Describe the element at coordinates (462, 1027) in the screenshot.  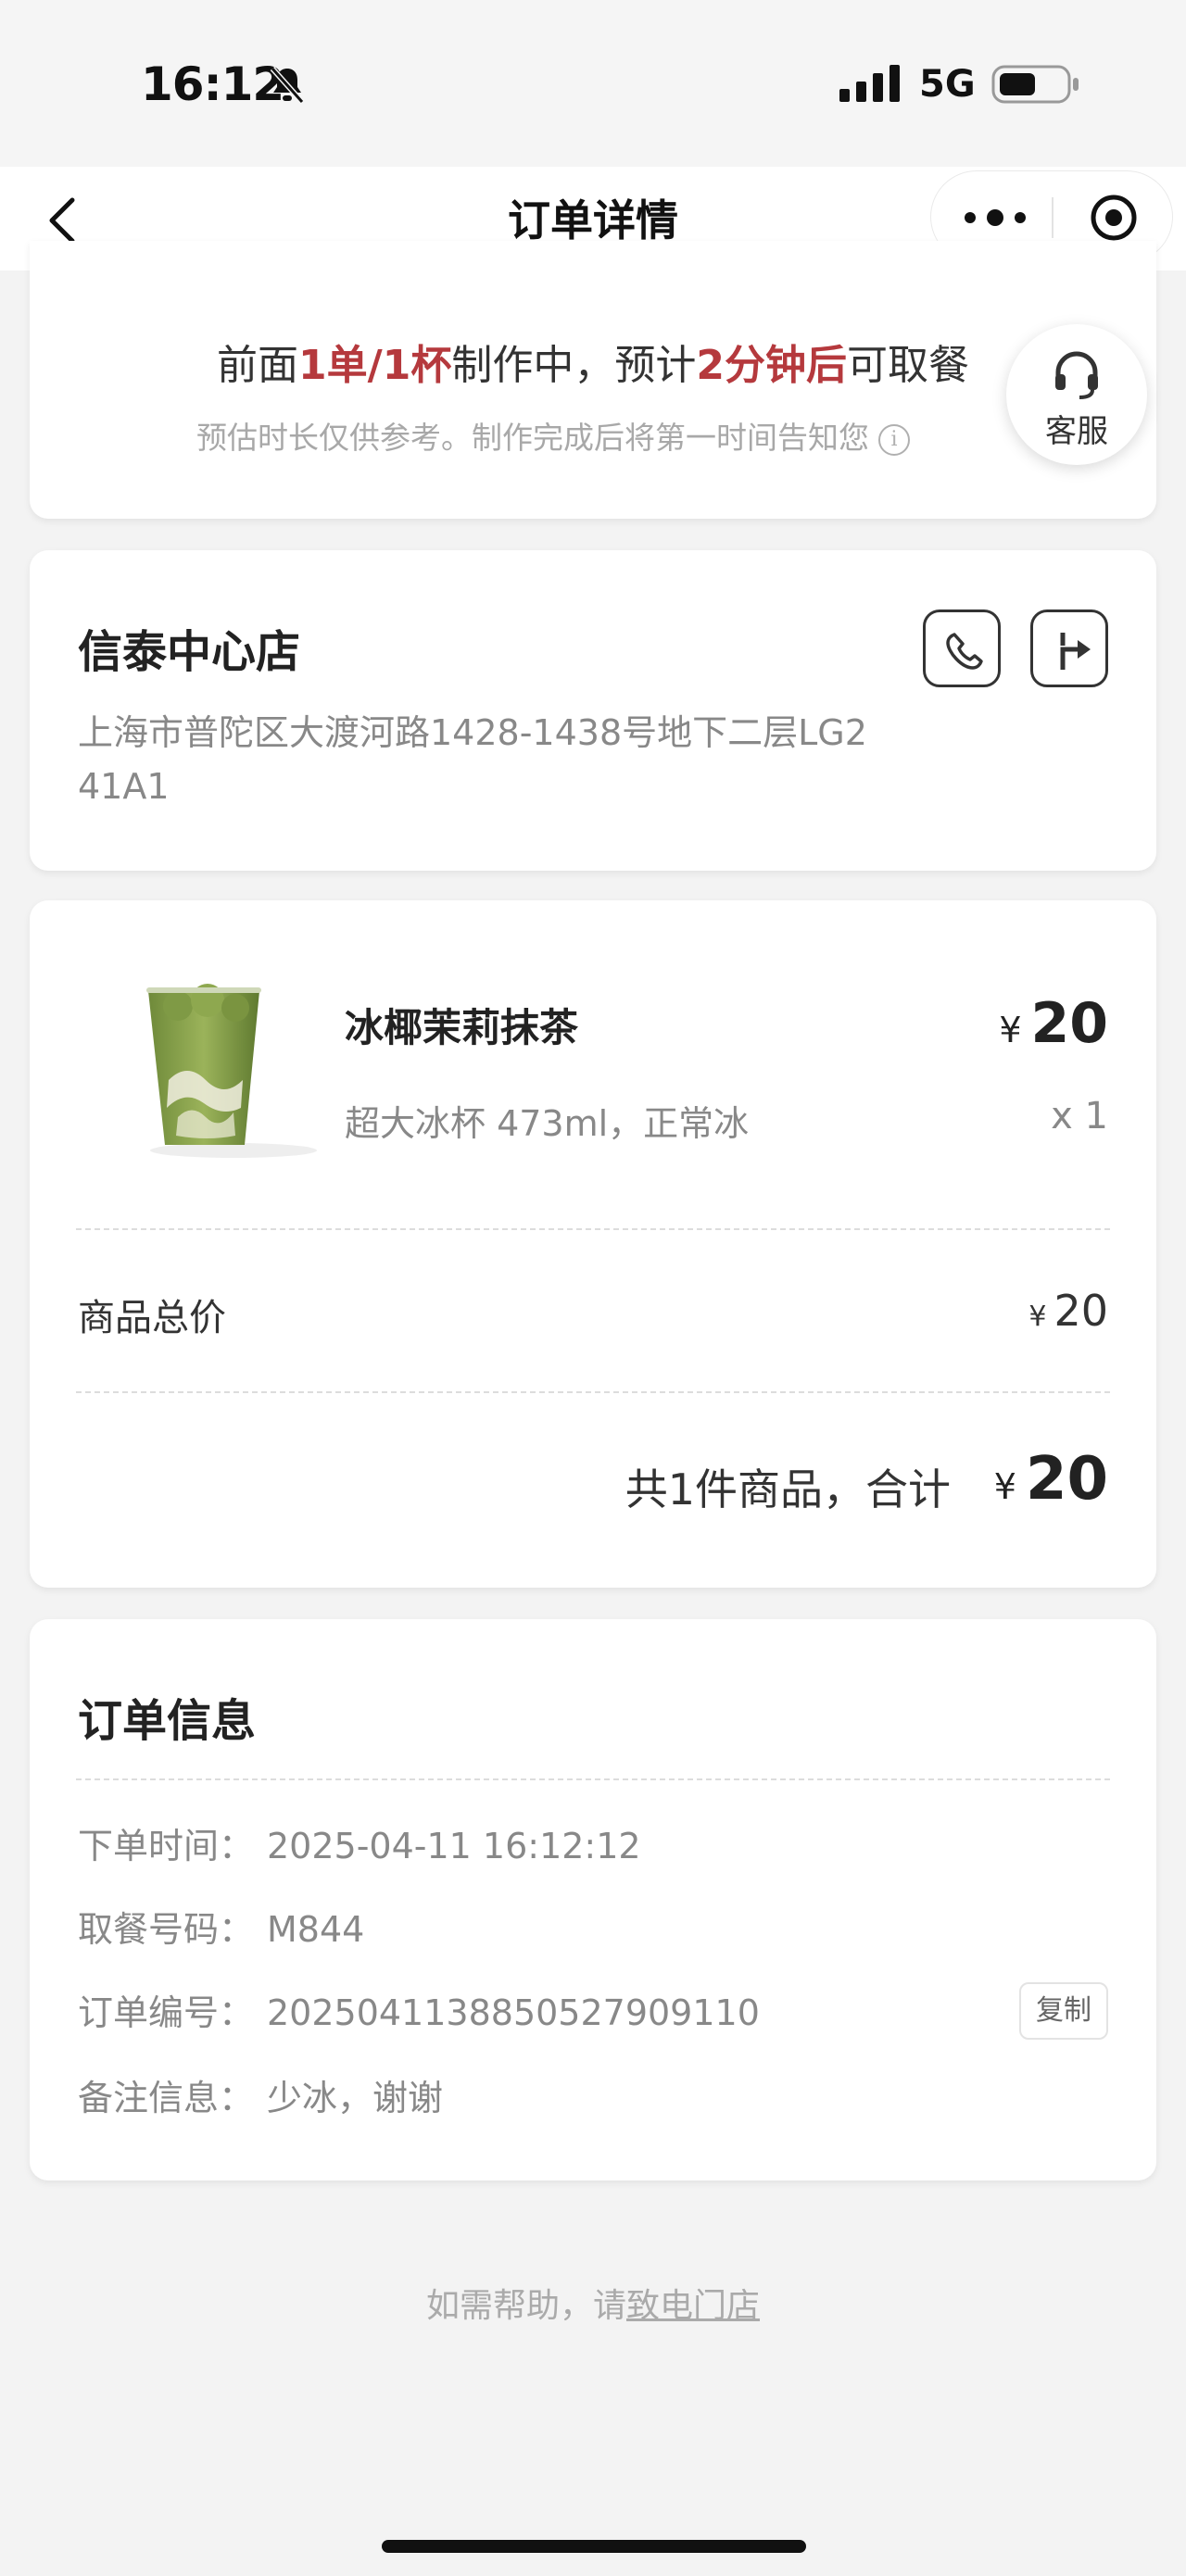
I see `product-name: 冰椰茉莉抹茶` at that location.